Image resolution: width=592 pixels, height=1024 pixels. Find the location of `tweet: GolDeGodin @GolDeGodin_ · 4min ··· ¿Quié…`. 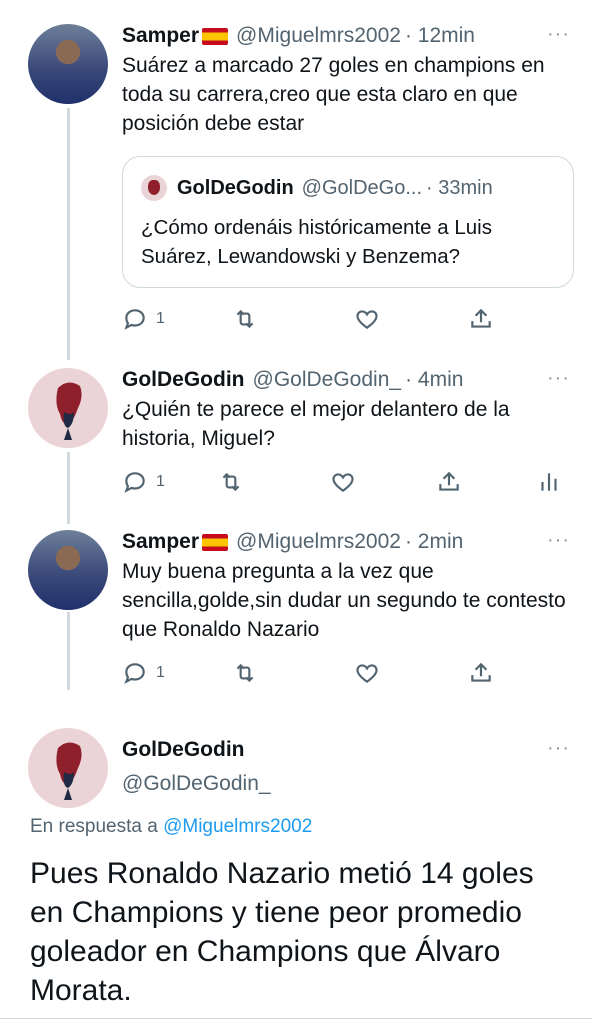

tweet: GolDeGodin @GolDeGodin_ · 4min ··· ¿Quié… is located at coordinates (350, 410).